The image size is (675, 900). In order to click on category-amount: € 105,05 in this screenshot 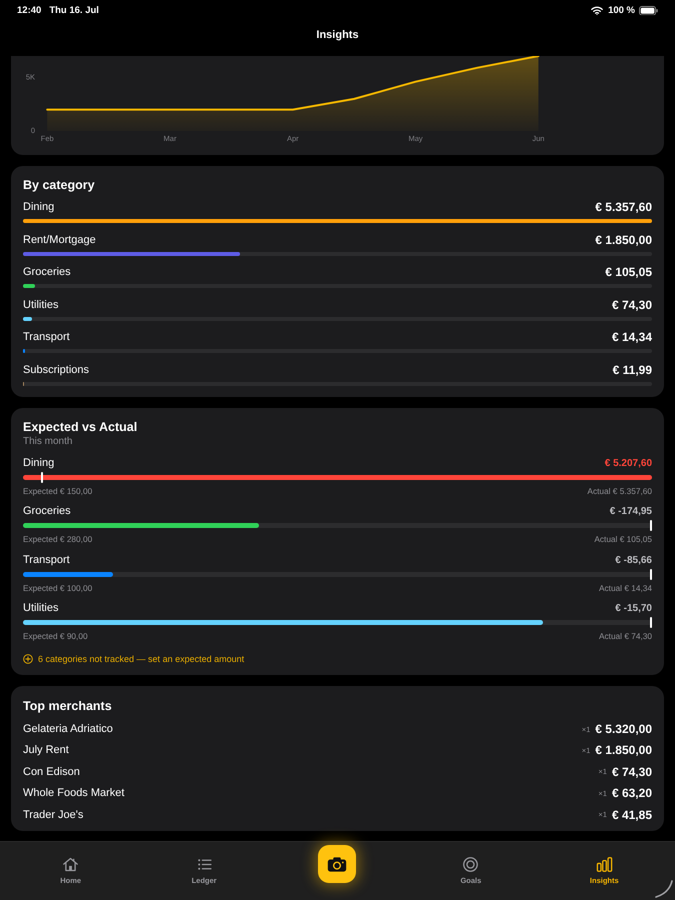, I will do `click(628, 272)`.